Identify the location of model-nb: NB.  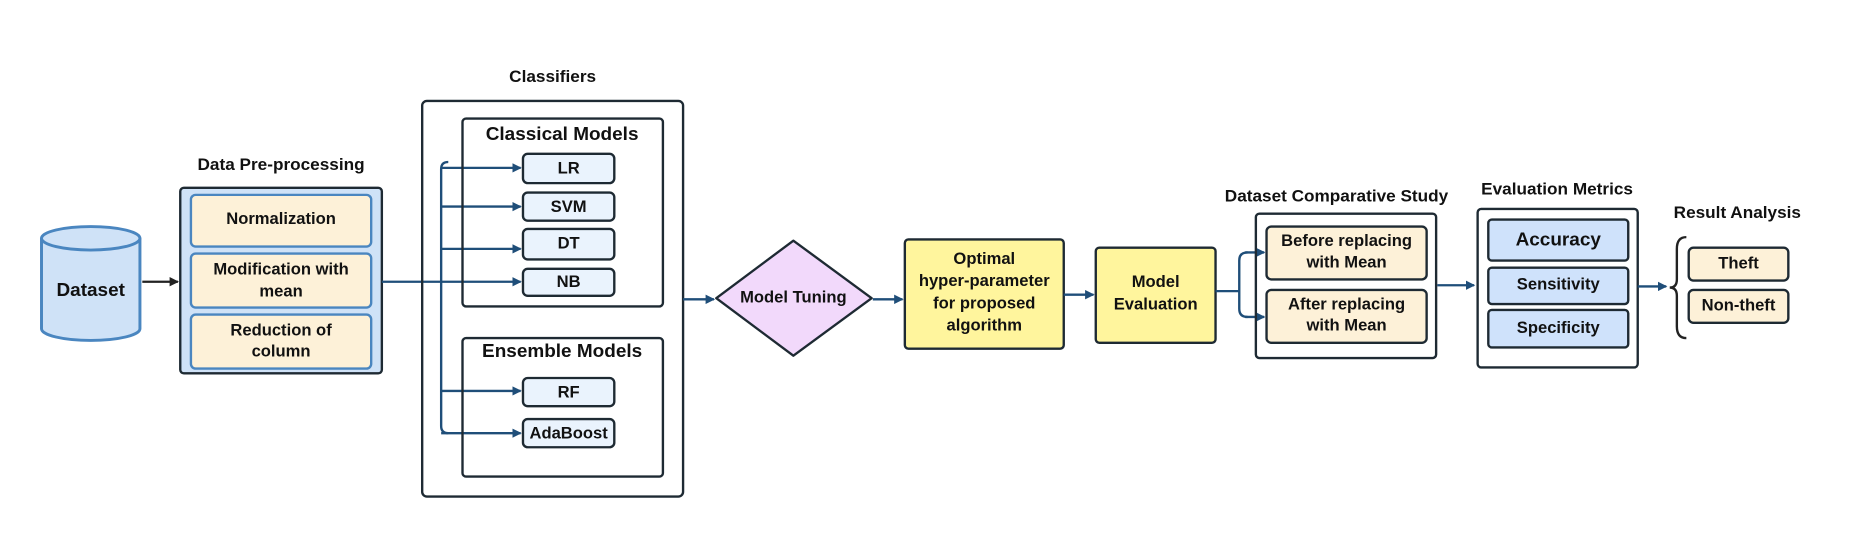
(568, 282).